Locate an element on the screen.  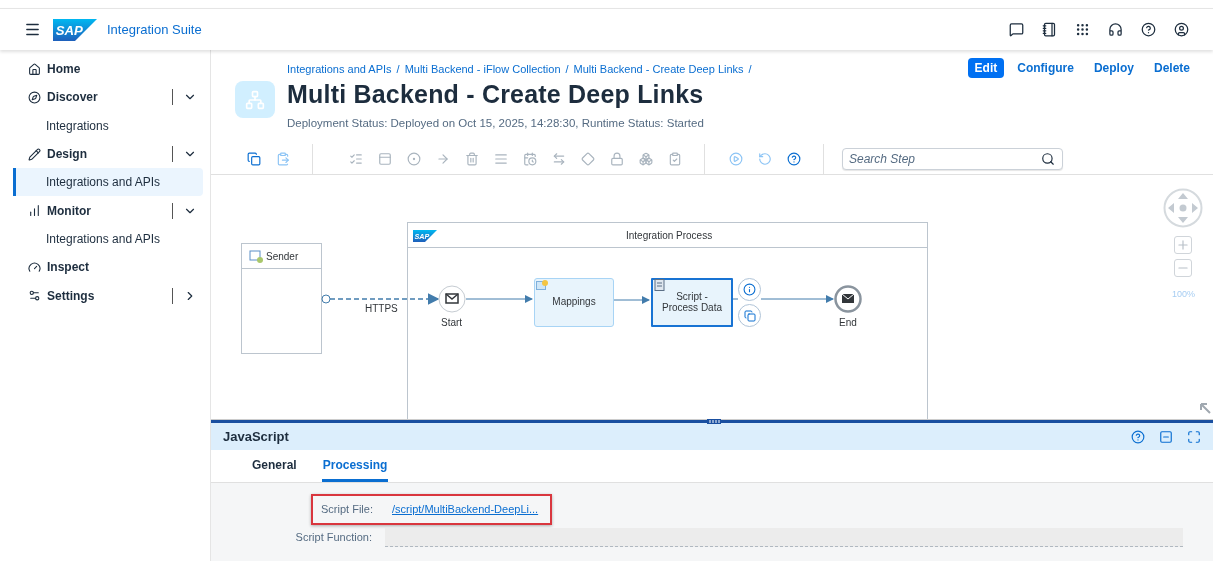
field-label: Script Function: is located at coordinates (333, 537).